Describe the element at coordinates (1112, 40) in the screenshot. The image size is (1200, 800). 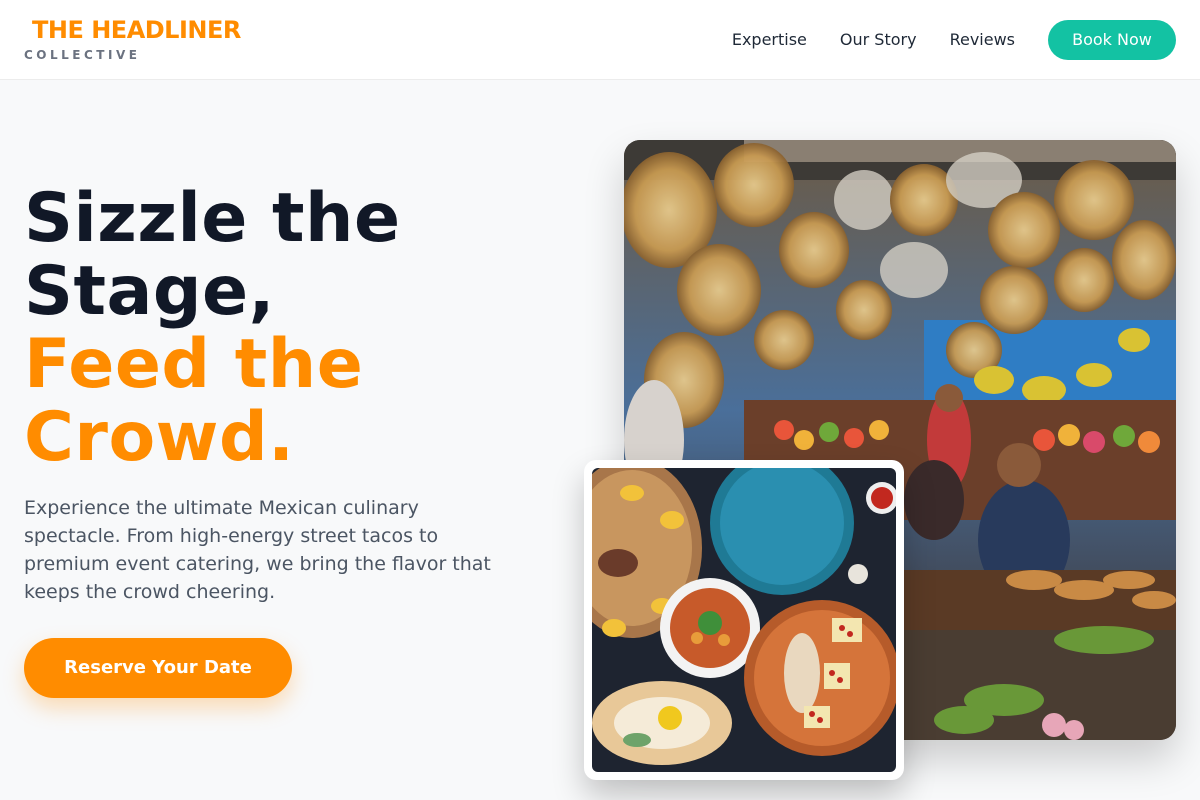
I see `book-now-button: Book Now` at that location.